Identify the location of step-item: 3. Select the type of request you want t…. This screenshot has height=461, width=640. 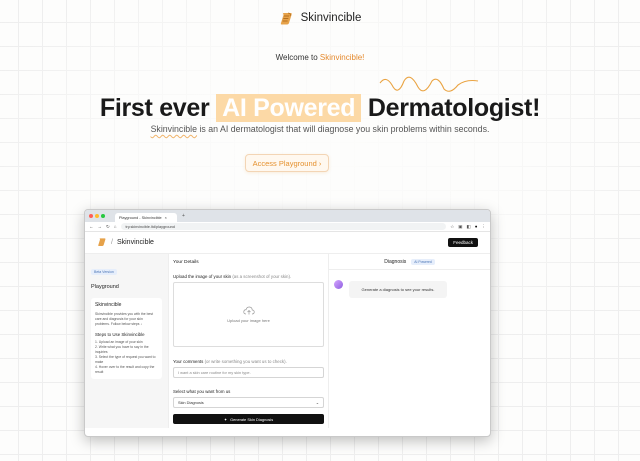
(125, 360).